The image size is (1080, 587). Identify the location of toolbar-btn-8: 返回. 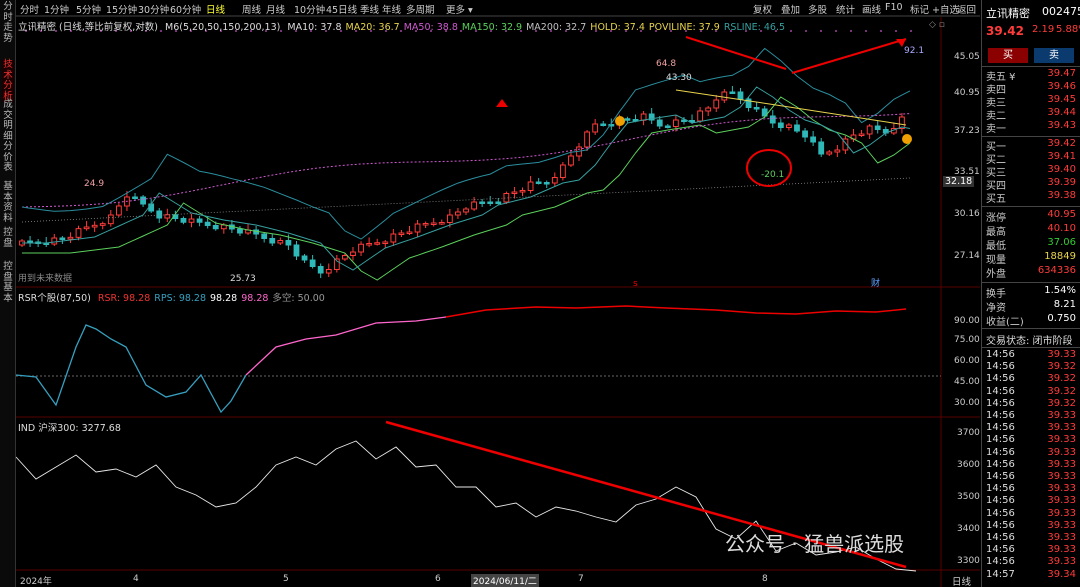
(966, 9).